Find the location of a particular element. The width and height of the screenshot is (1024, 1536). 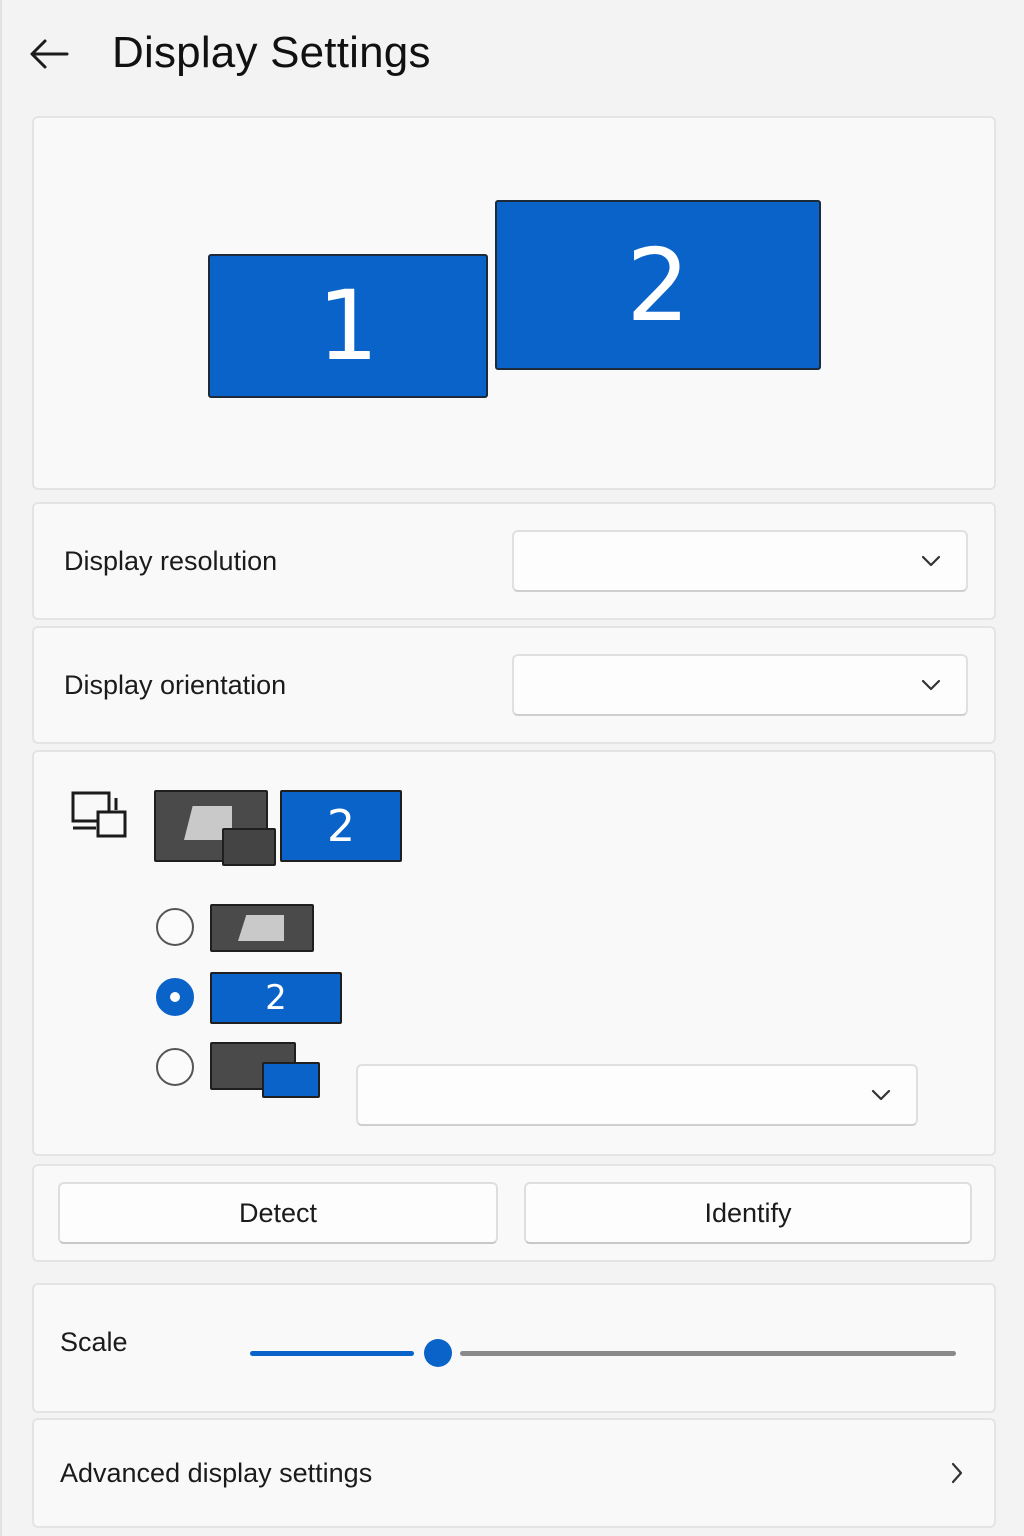

chevron-right-icon is located at coordinates (957, 1473).